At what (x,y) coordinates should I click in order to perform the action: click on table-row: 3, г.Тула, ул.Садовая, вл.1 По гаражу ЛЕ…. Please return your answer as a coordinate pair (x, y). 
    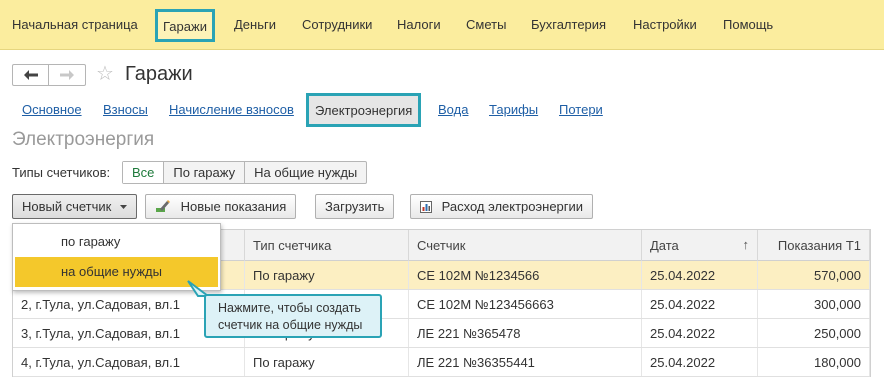
    Looking at the image, I should click on (441, 333).